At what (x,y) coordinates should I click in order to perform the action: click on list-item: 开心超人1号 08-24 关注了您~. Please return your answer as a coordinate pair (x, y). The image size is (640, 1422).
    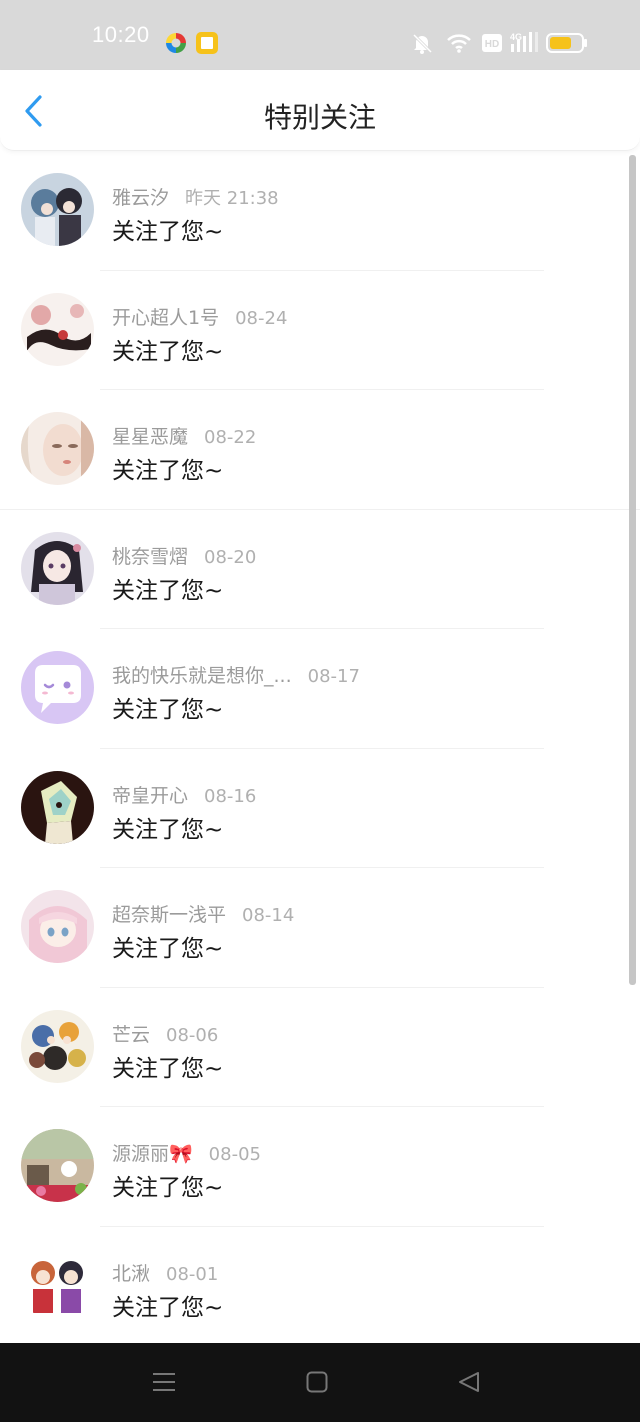
    Looking at the image, I should click on (315, 330).